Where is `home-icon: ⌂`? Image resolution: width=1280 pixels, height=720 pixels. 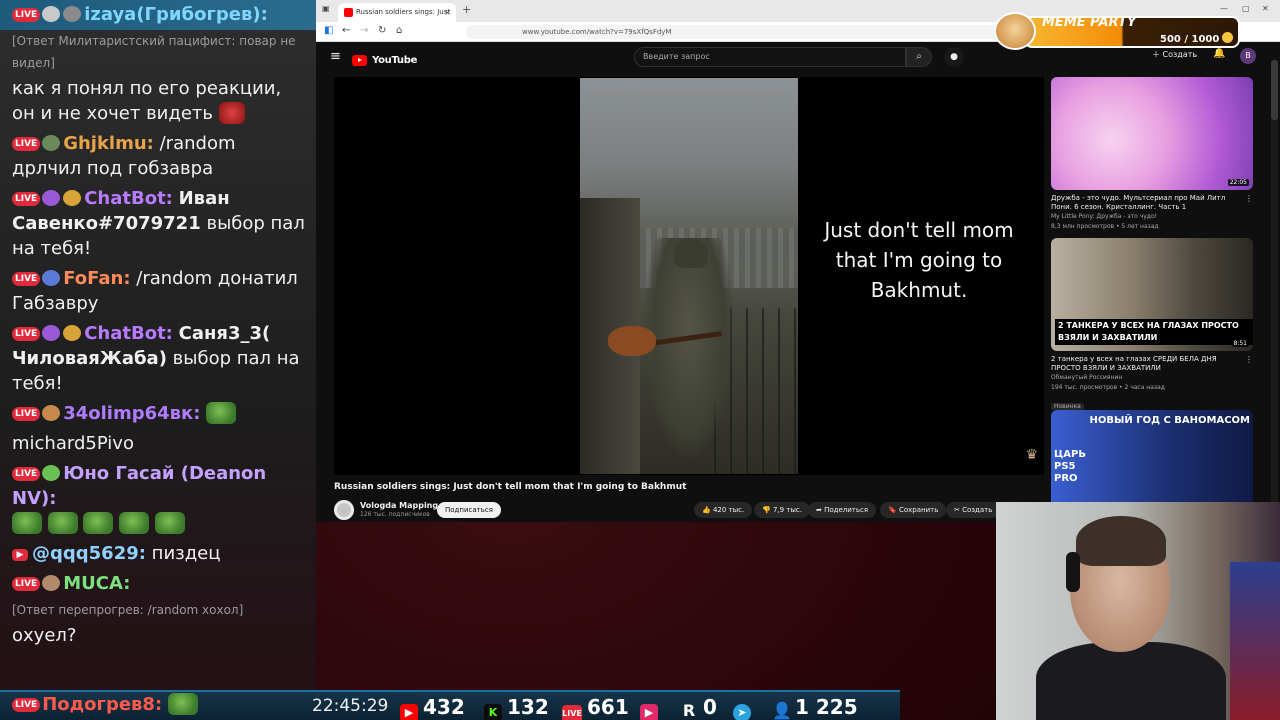 home-icon: ⌂ is located at coordinates (399, 30).